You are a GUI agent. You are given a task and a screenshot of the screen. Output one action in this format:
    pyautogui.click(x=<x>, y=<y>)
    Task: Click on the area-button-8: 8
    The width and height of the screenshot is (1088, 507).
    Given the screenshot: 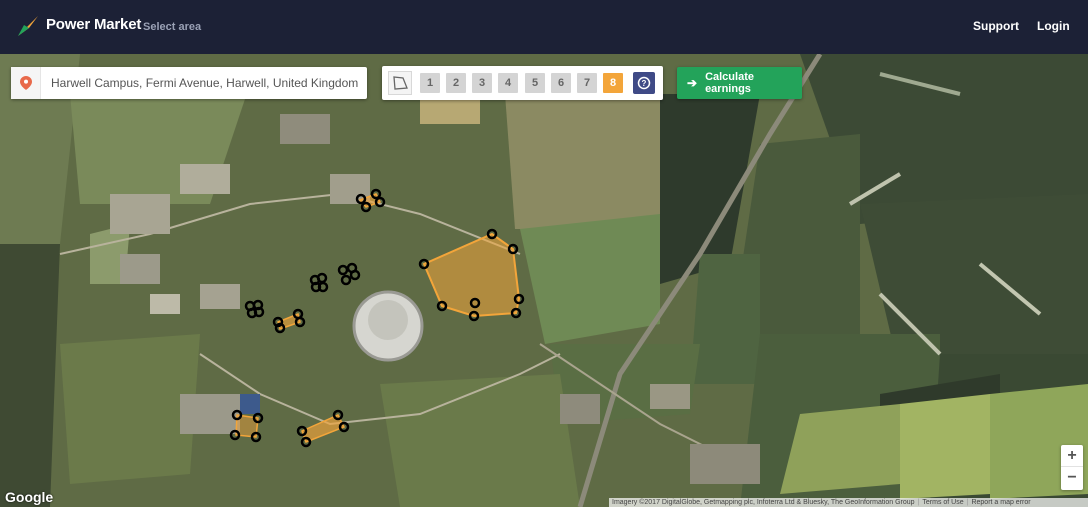 What is the action you would take?
    pyautogui.click(x=613, y=83)
    